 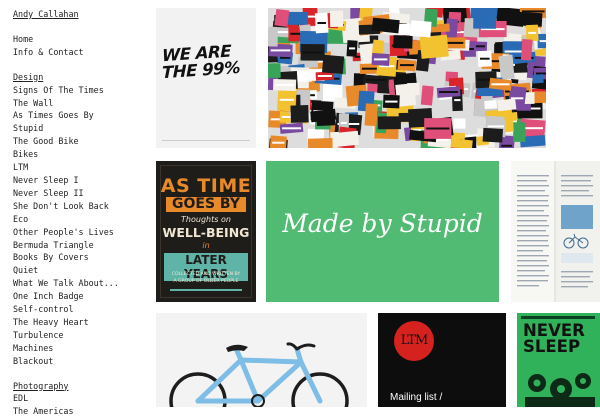 I want to click on poster-footer-line, so click(x=206, y=141).